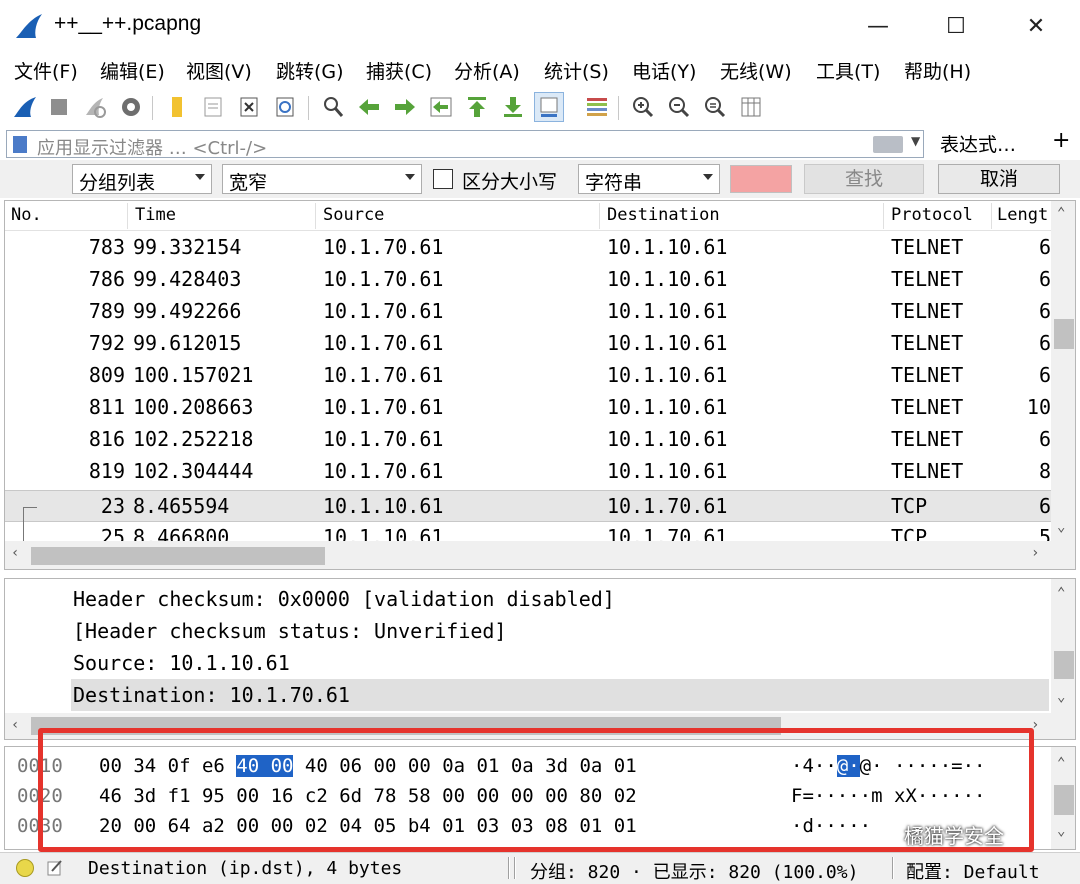 The width and height of the screenshot is (1080, 884). What do you see at coordinates (649, 179) in the screenshot?
I see `search-type-select: 字符串` at bounding box center [649, 179].